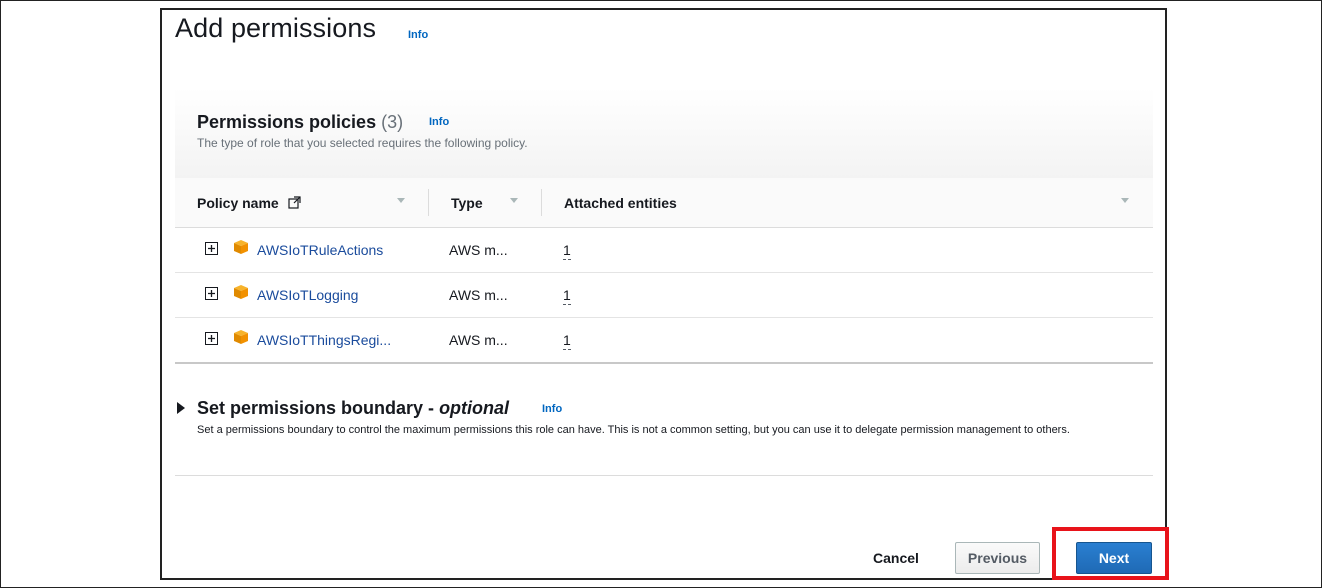 The width and height of the screenshot is (1322, 588). What do you see at coordinates (392, 122) in the screenshot?
I see `policies-count: (3)` at bounding box center [392, 122].